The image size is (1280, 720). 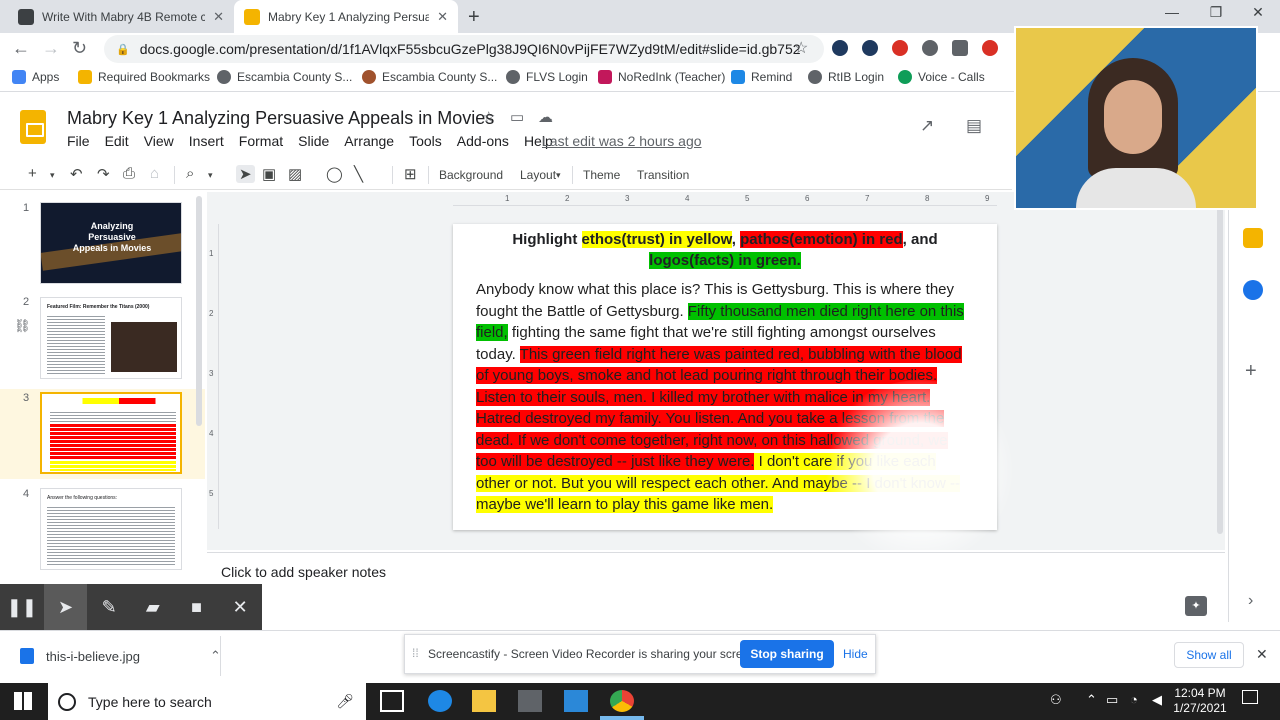 What do you see at coordinates (846, 77) in the screenshot?
I see `bookmark-rtib: RtIB Login` at bounding box center [846, 77].